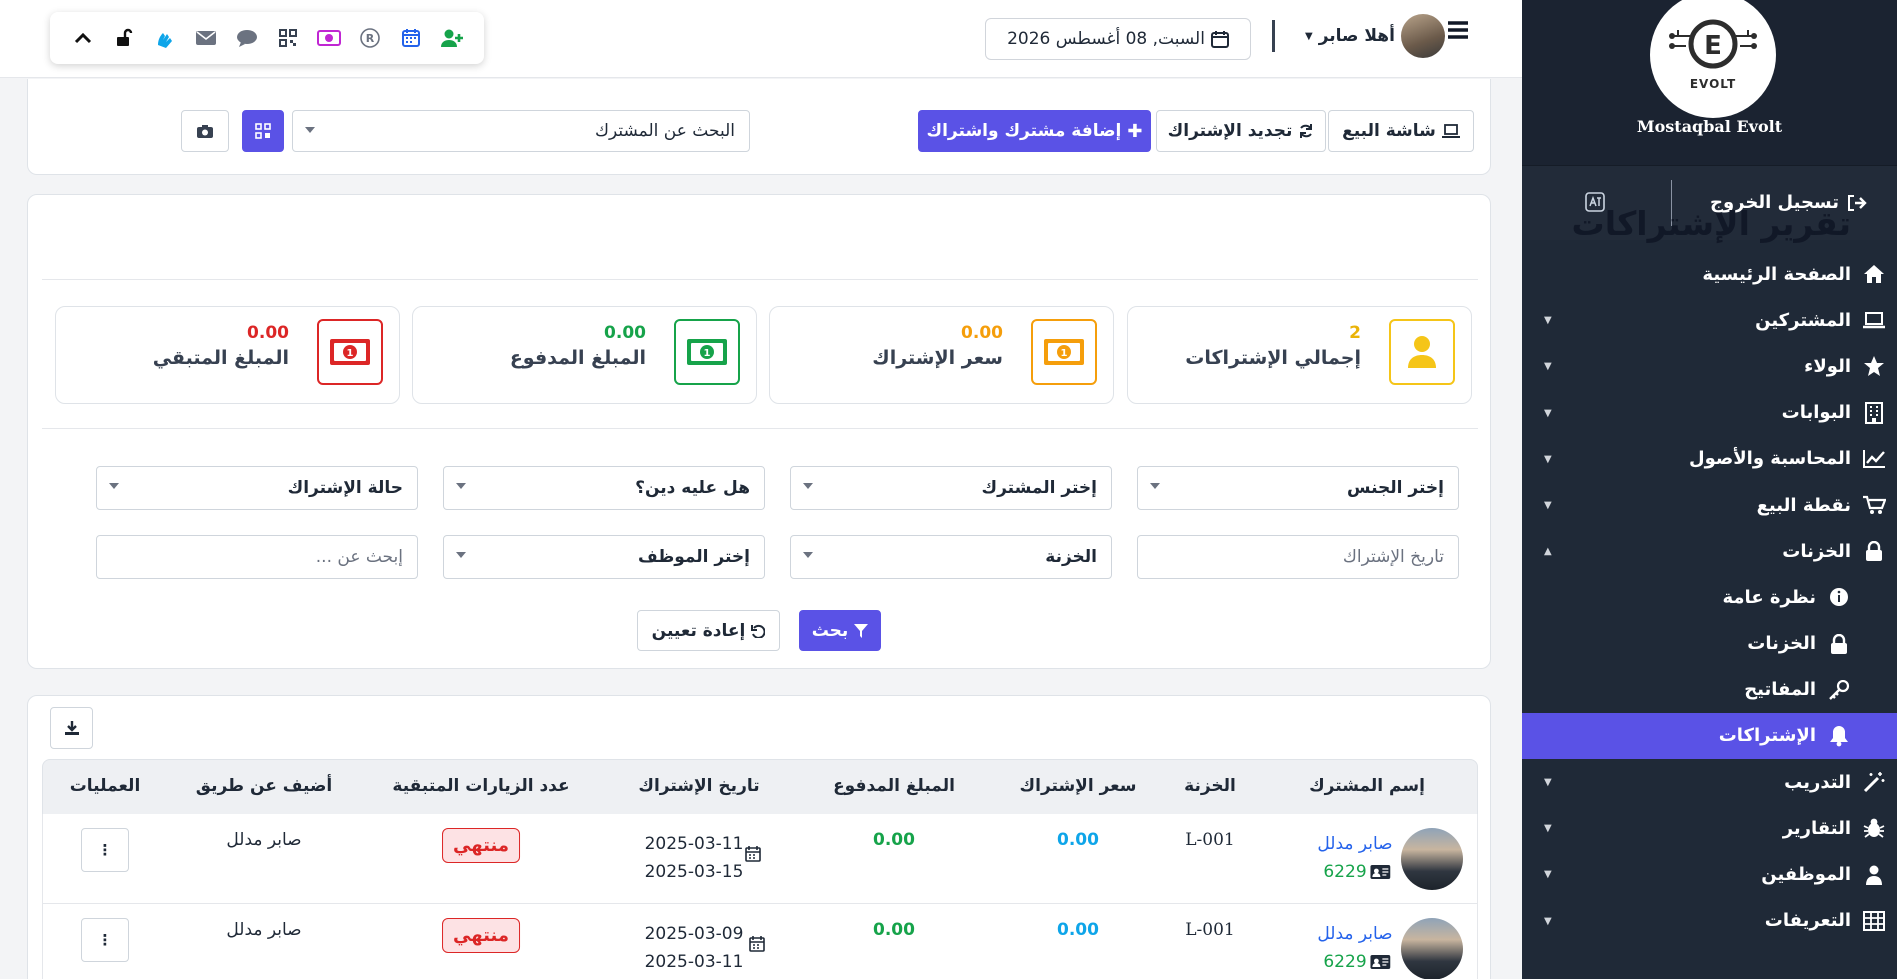  Describe the element at coordinates (1709, 274) in the screenshot. I see `sidebar-item-0: الصفحة الرئيسية` at that location.